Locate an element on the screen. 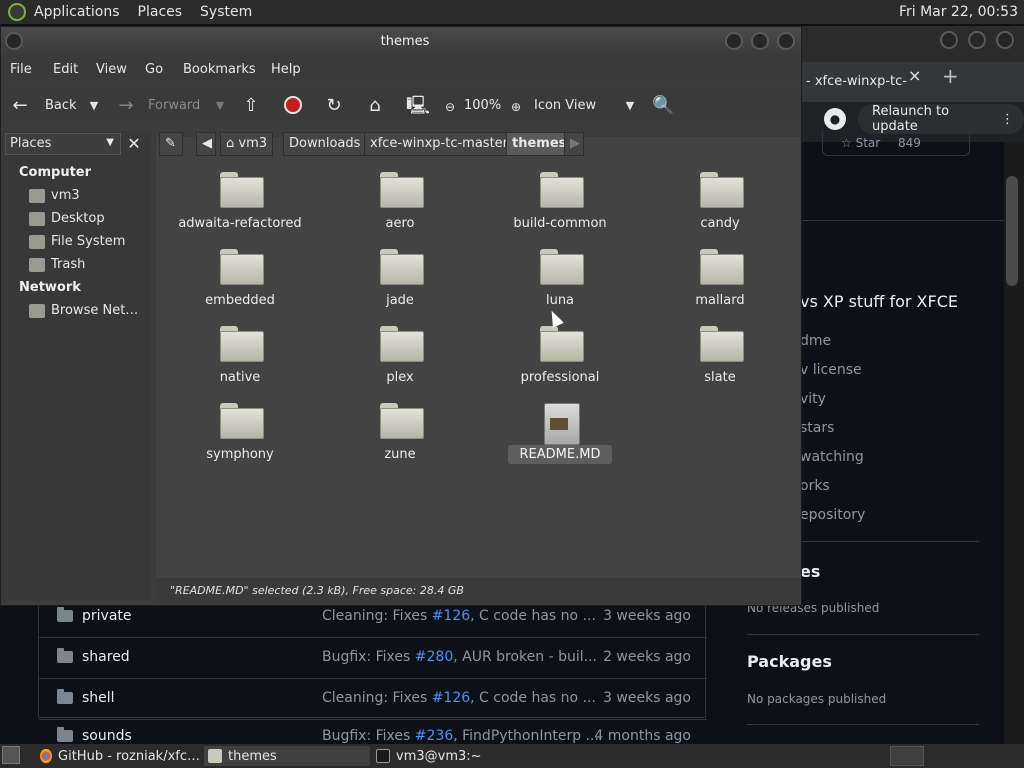  about-link-stars: stars is located at coordinates (817, 428).